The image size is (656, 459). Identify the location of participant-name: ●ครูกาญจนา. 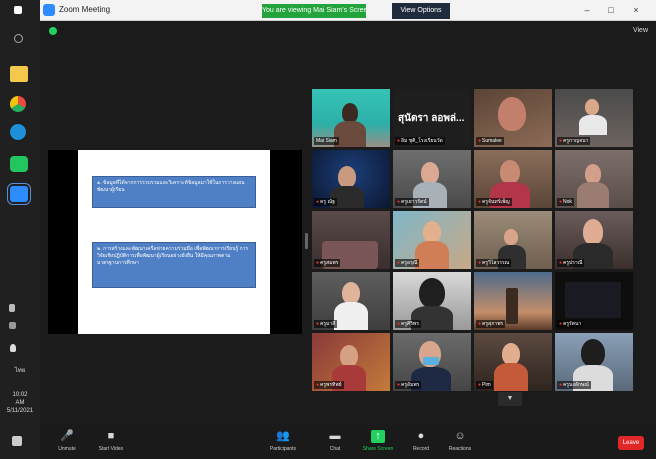
(574, 141).